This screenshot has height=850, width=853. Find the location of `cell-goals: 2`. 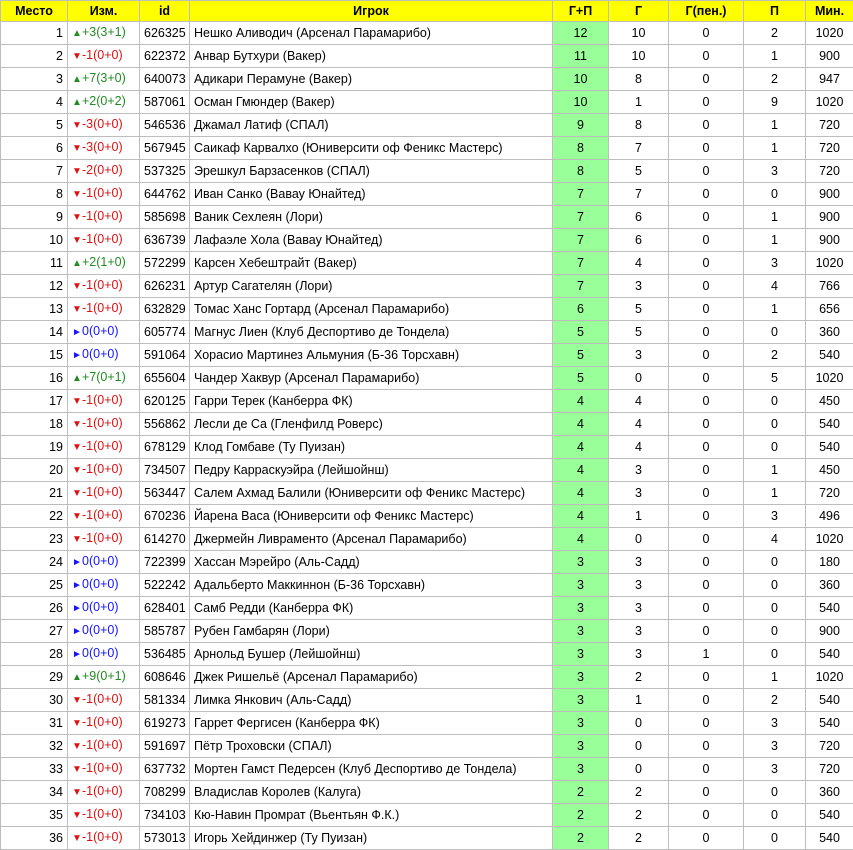

cell-goals: 2 is located at coordinates (639, 677).